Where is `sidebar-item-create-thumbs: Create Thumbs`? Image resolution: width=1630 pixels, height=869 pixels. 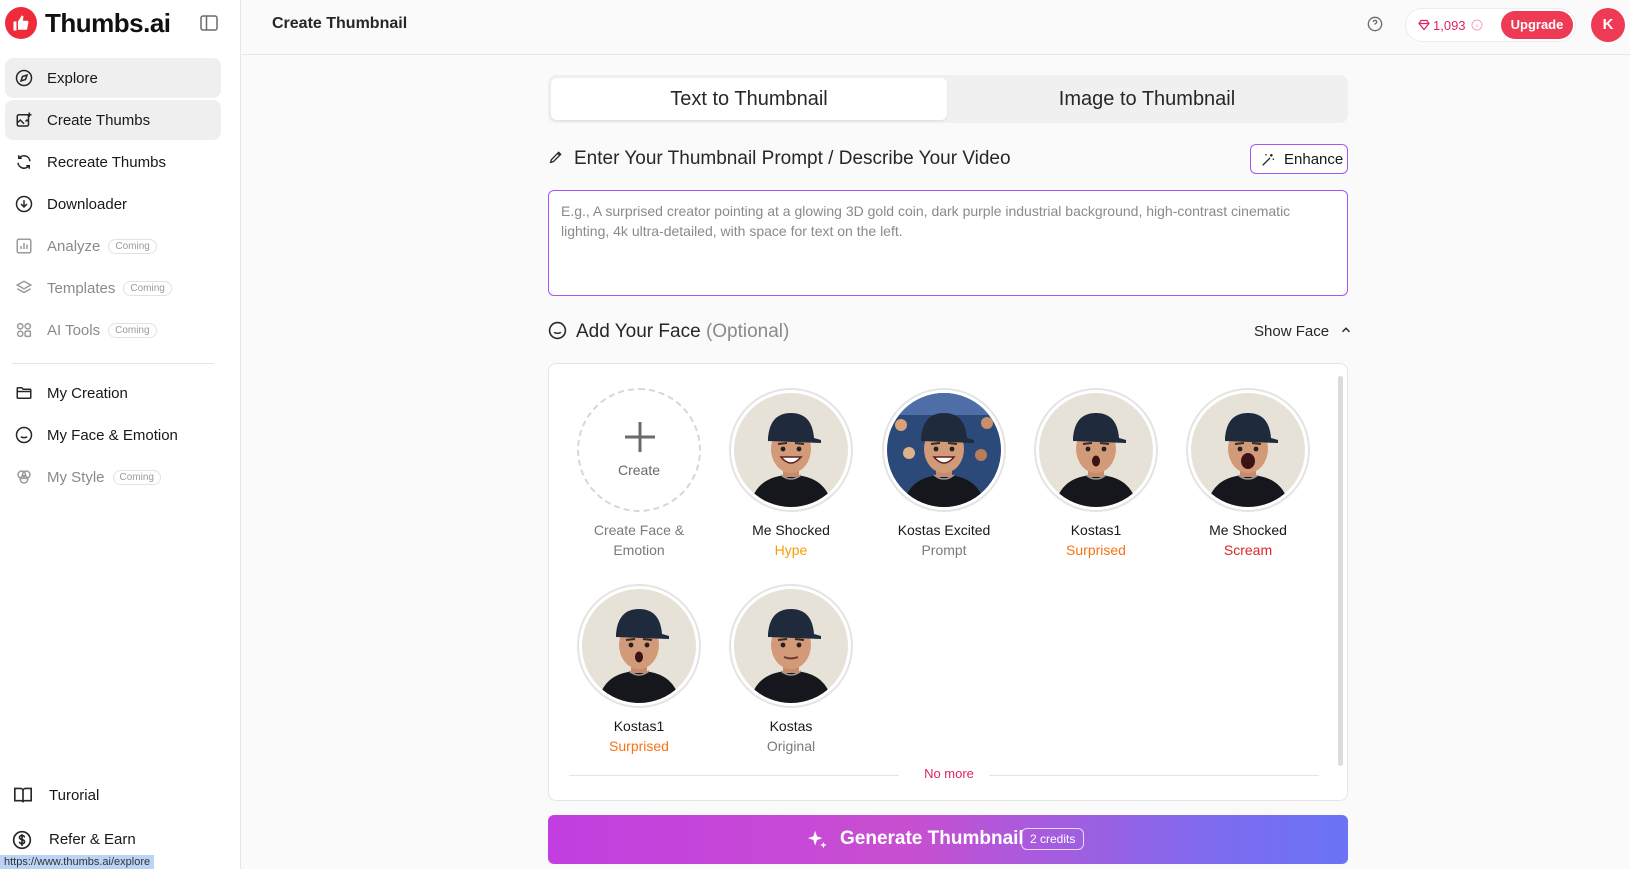
sidebar-item-create-thumbs: Create Thumbs is located at coordinates (113, 120).